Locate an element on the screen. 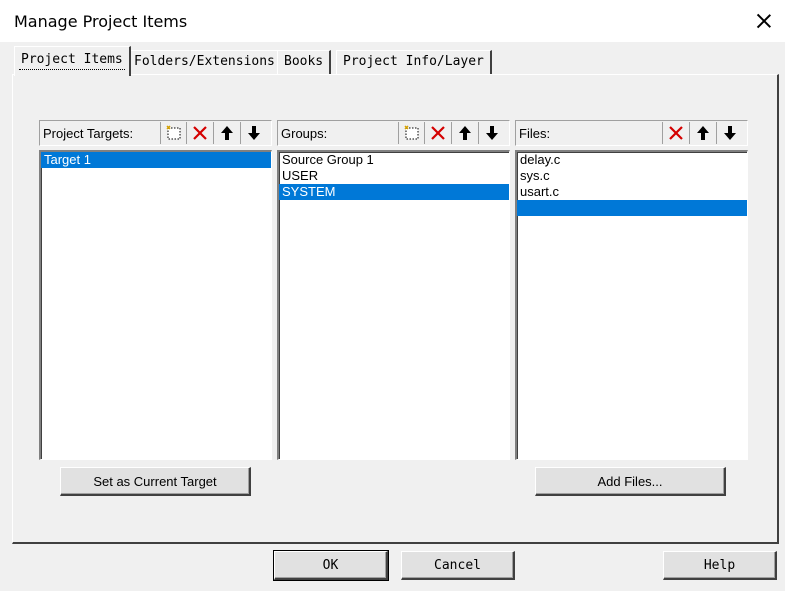 Image resolution: width=785 pixels, height=591 pixels. button-label: Help is located at coordinates (719, 565).